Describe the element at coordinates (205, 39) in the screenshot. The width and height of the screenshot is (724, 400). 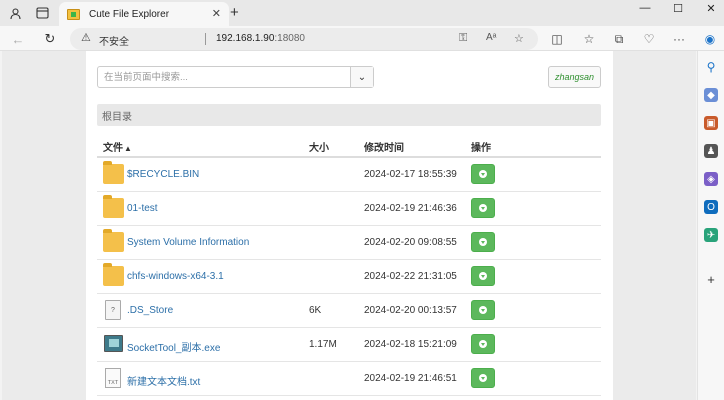
I see `address-divider` at that location.